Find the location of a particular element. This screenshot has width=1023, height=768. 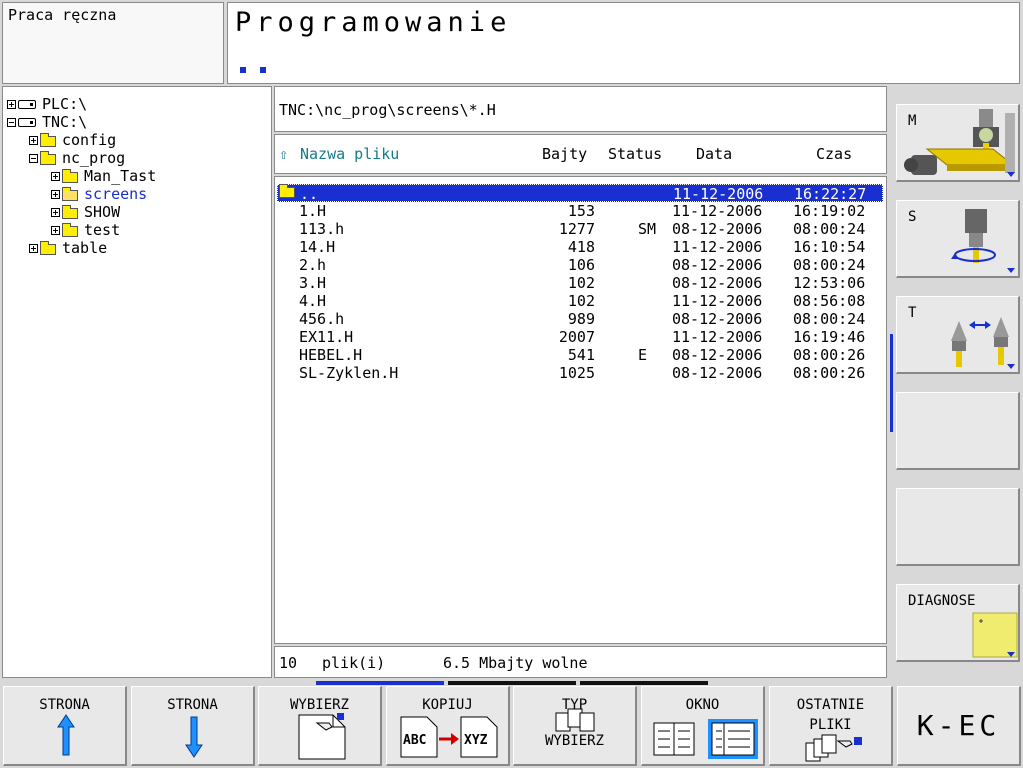

copy-button: KOPIUJ ABC XYZ is located at coordinates (448, 726).